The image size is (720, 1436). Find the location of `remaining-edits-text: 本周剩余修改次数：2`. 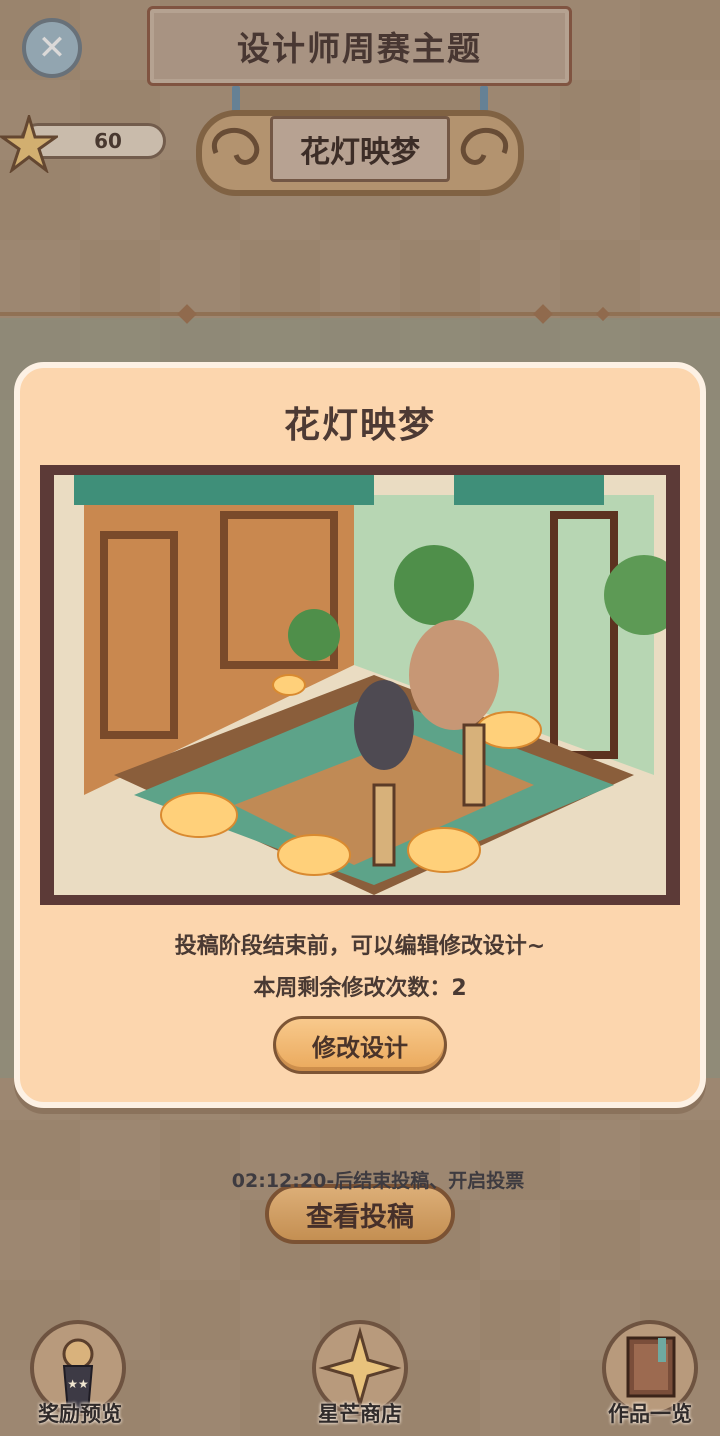

remaining-edits-text: 本周剩余修改次数：2 is located at coordinates (360, 988).